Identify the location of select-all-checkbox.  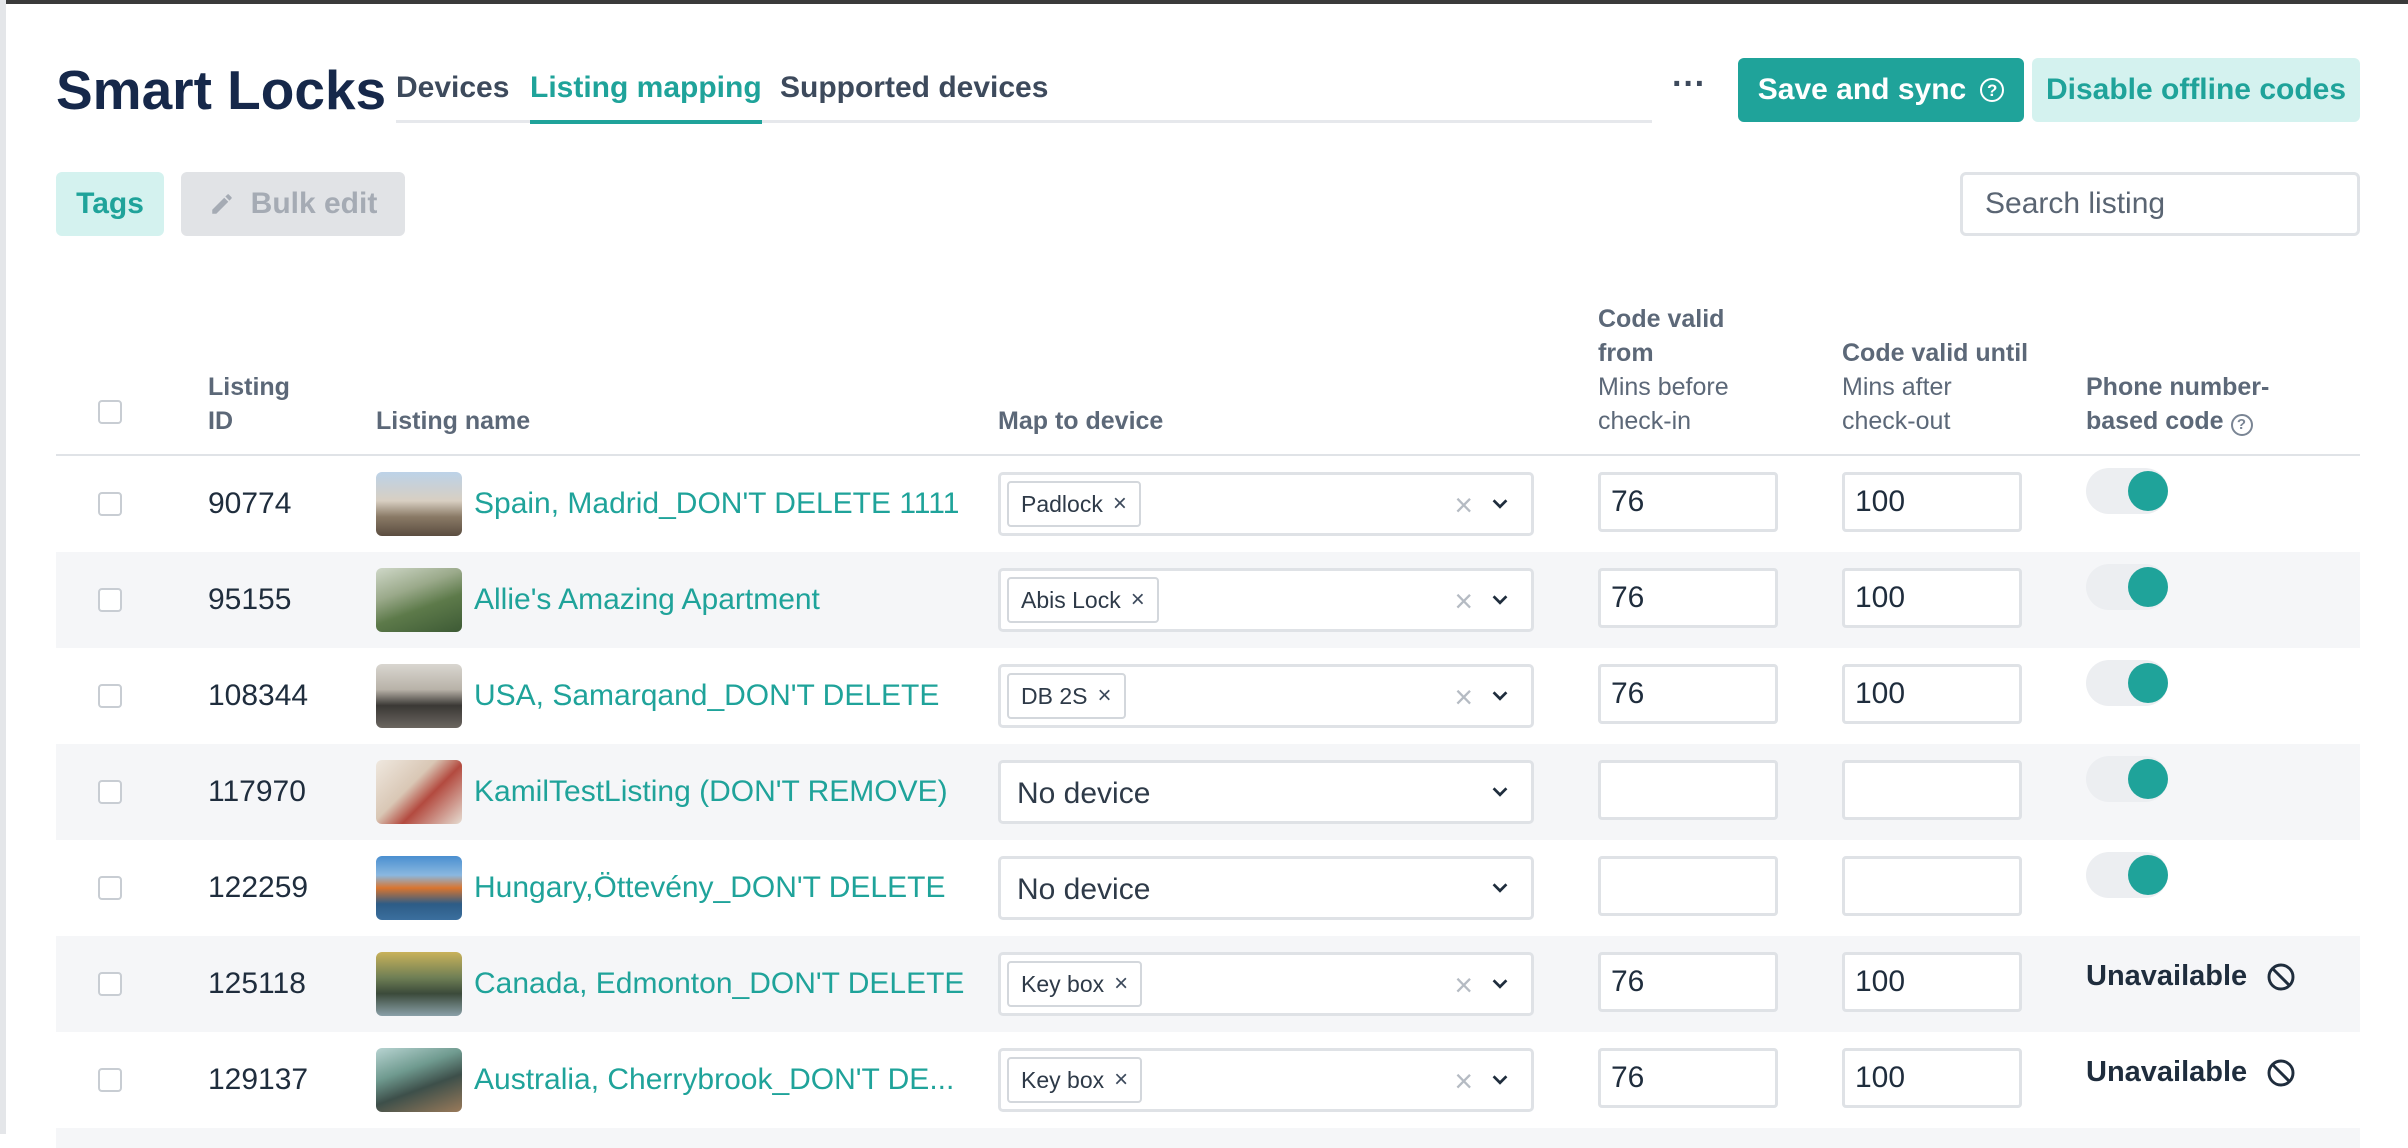
(110, 412).